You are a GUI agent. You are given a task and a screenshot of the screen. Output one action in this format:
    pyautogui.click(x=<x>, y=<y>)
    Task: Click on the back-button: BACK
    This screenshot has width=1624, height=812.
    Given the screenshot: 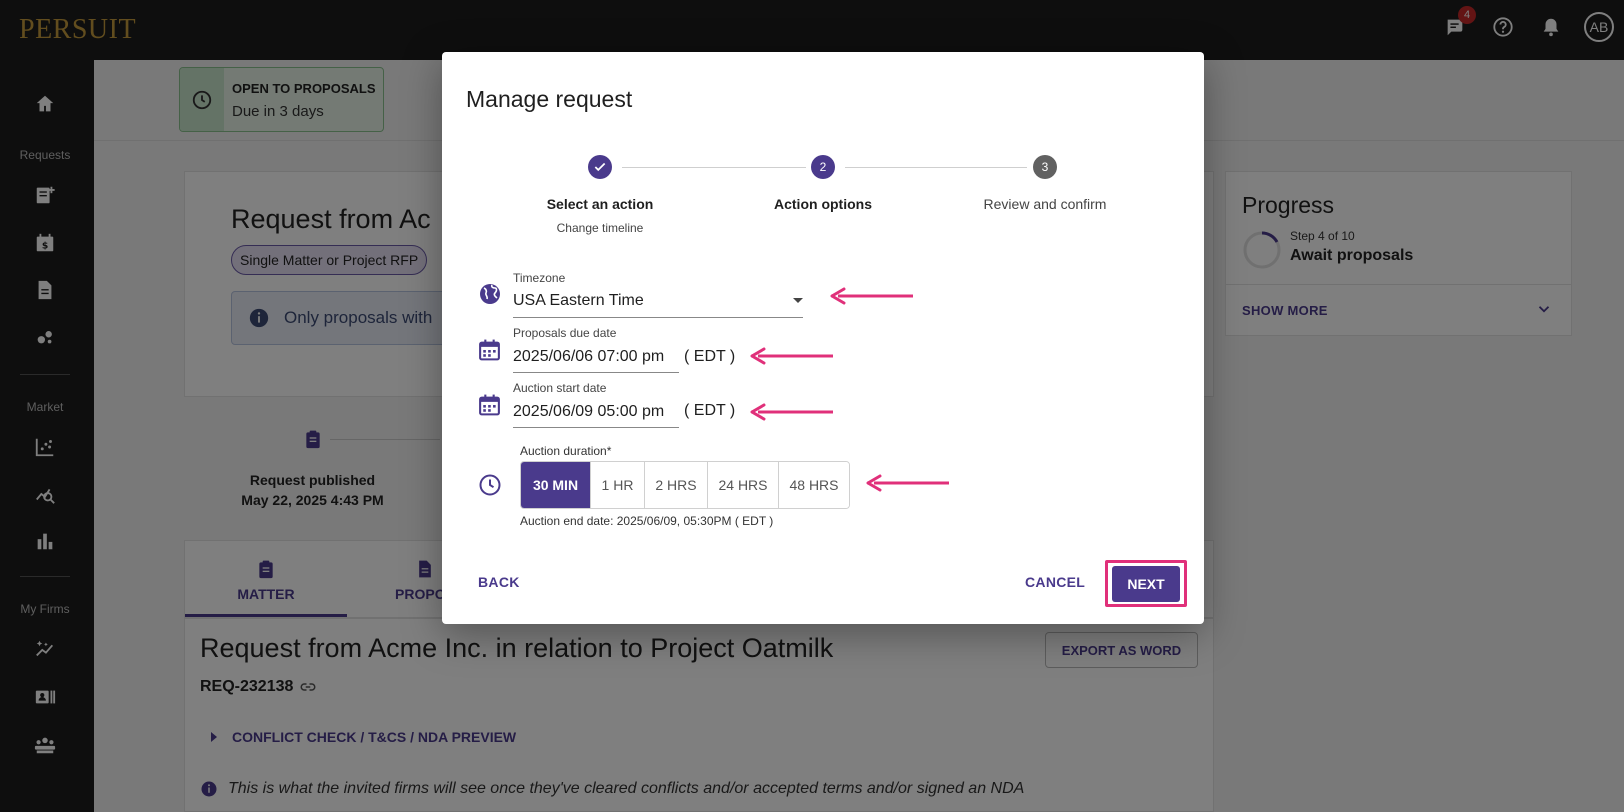 What is the action you would take?
    pyautogui.click(x=499, y=582)
    